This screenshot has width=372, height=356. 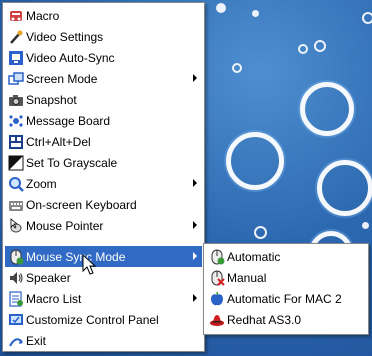 What do you see at coordinates (62, 78) in the screenshot?
I see `menu-item-label: Screen Mode` at bounding box center [62, 78].